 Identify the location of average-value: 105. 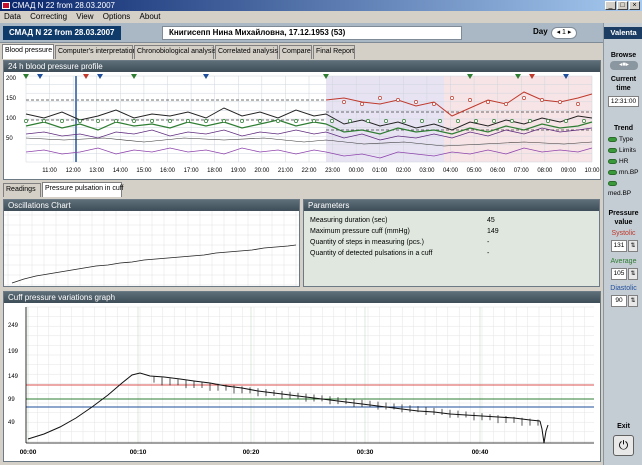
(619, 274).